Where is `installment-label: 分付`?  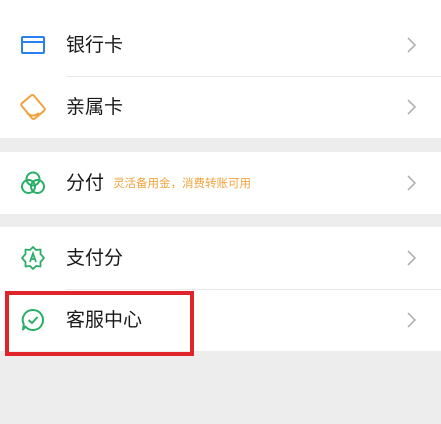 installment-label: 分付 is located at coordinates (85, 183).